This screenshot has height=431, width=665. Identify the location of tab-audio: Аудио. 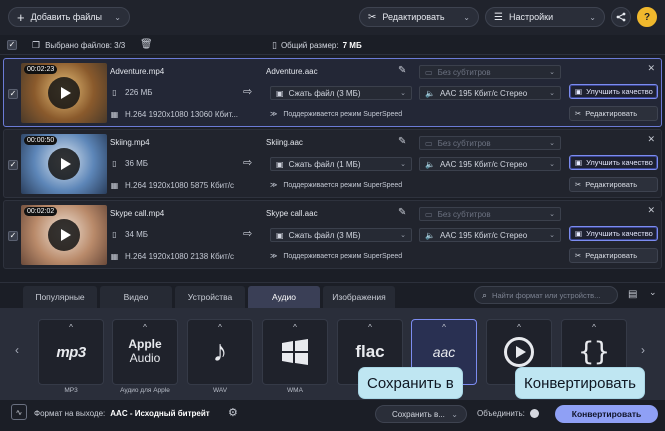
(284, 297).